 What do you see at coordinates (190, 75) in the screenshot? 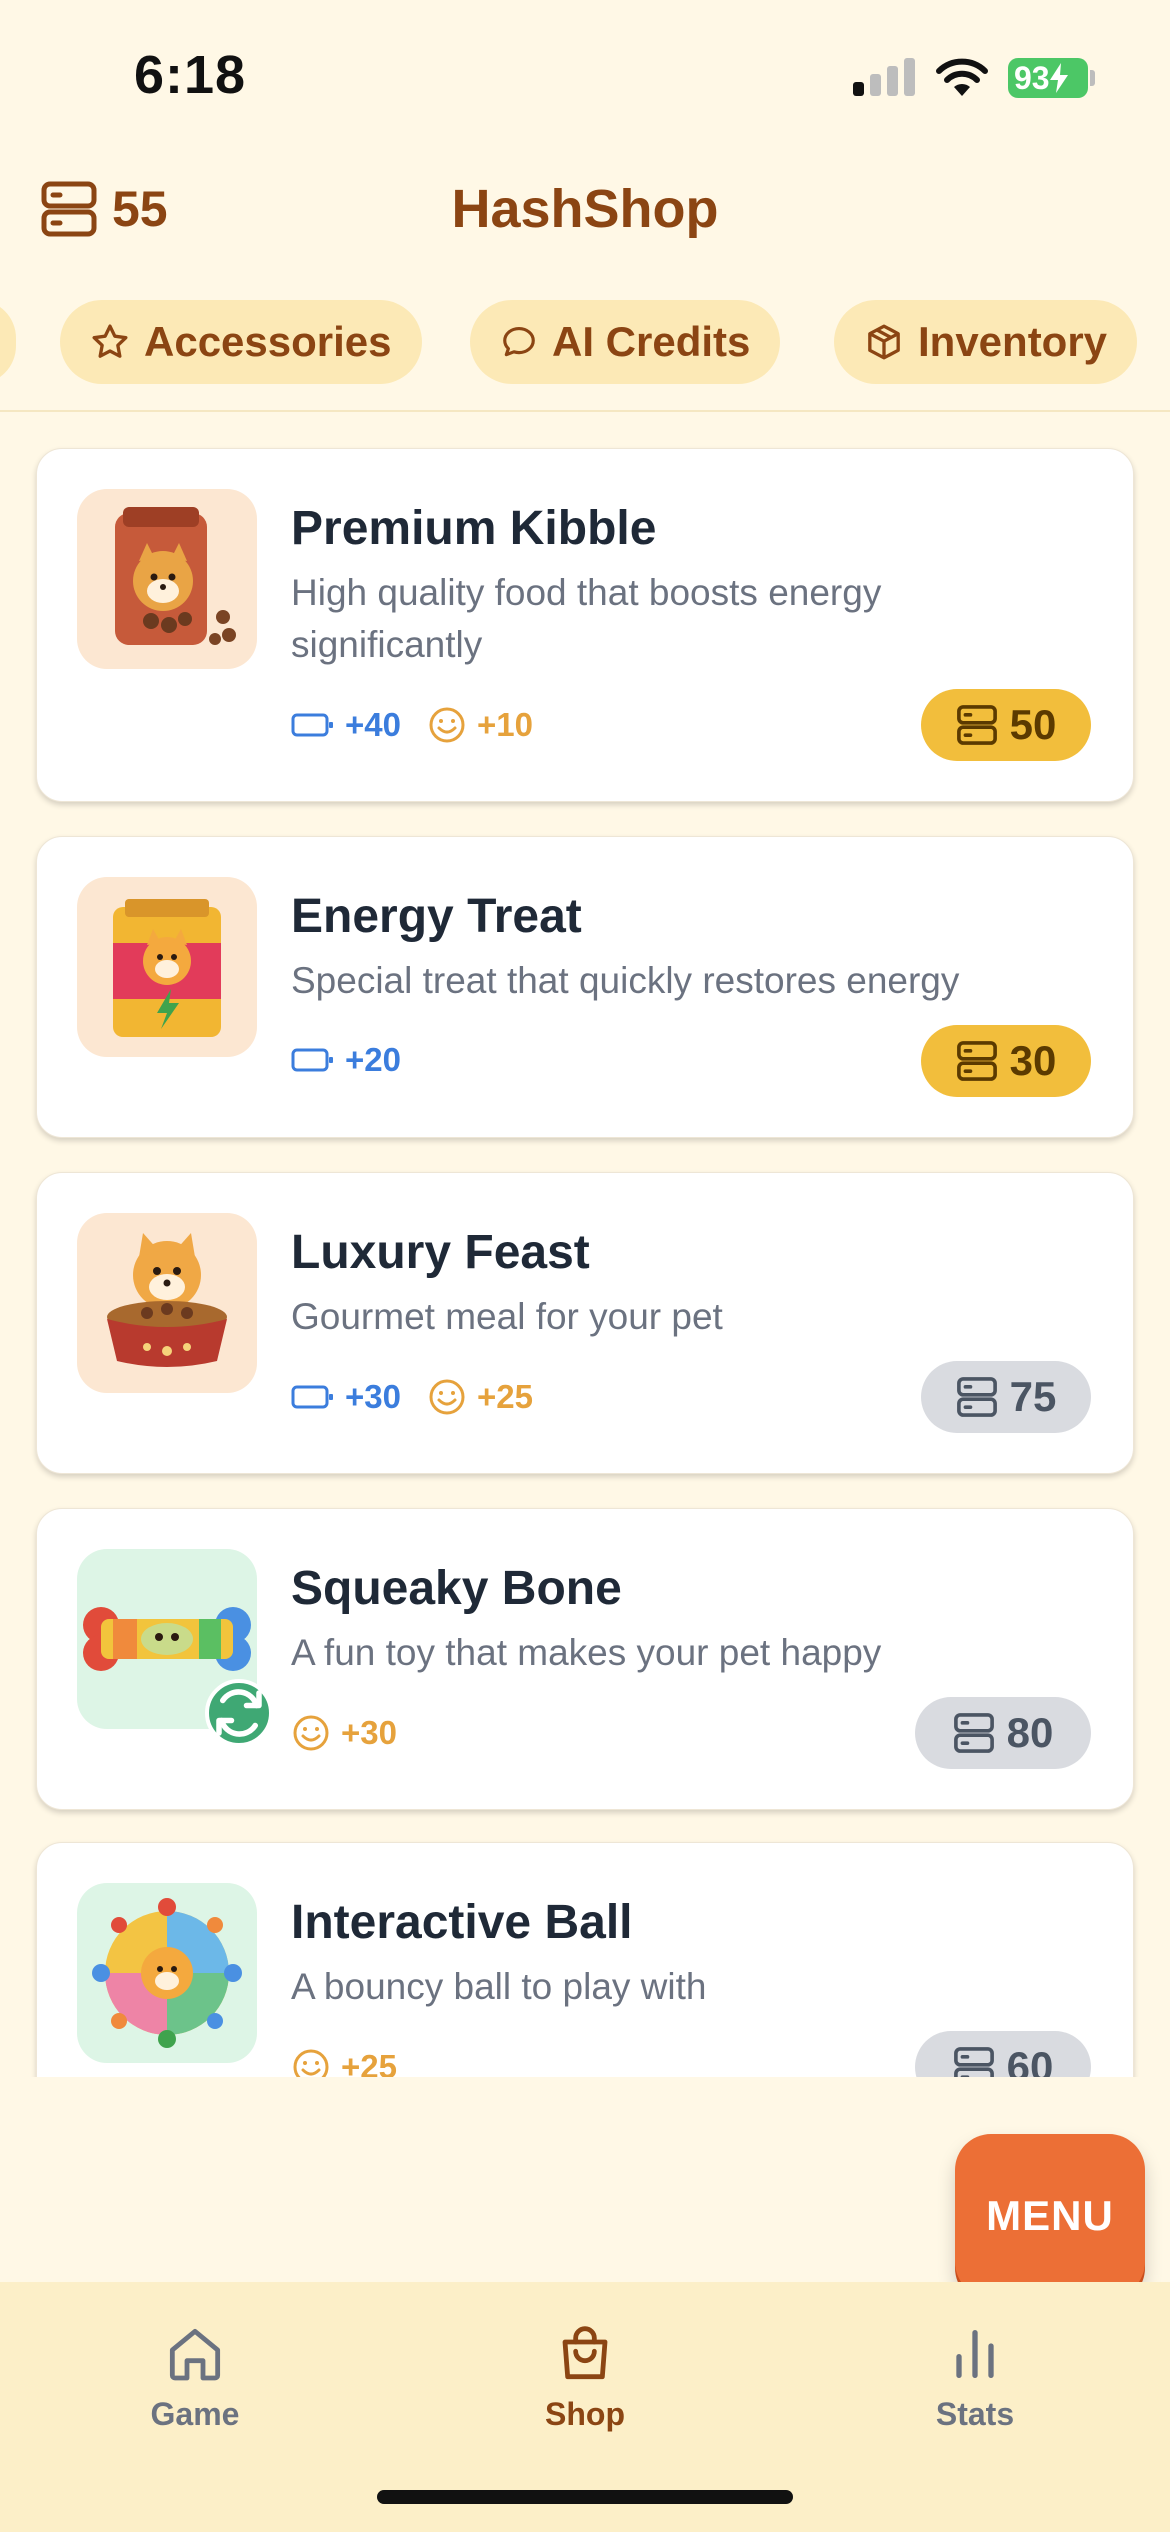
I see `status-time: 6:18` at bounding box center [190, 75].